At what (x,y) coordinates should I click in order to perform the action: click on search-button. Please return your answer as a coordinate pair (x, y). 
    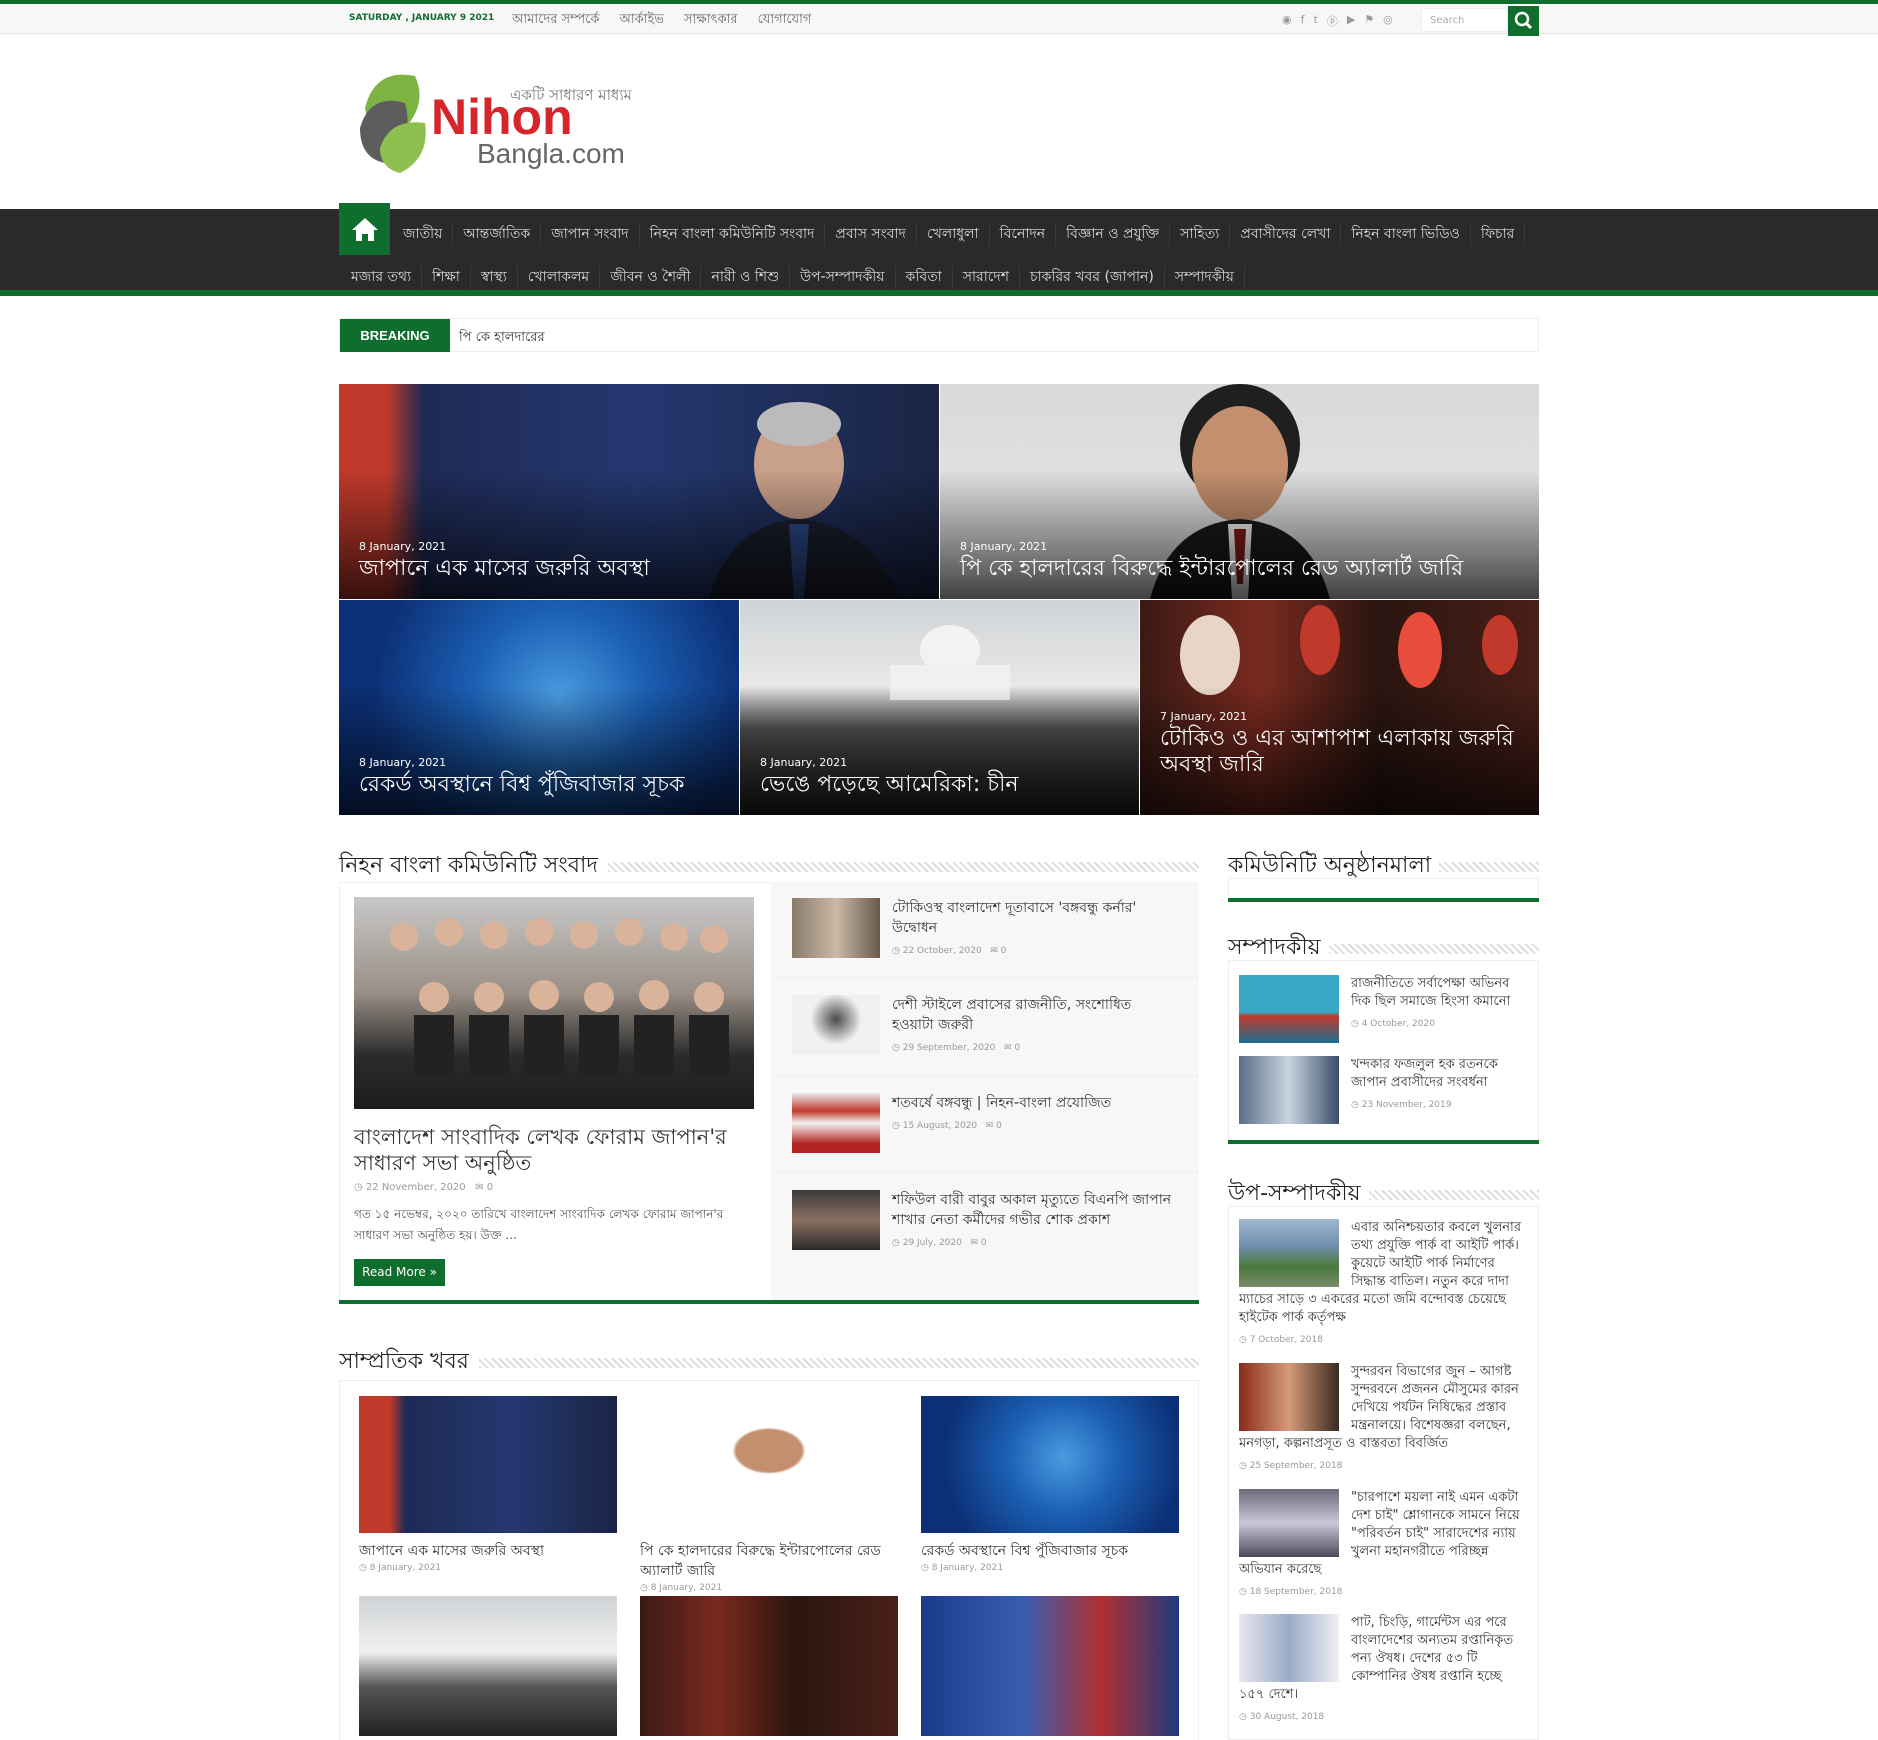
    Looking at the image, I should click on (1523, 21).